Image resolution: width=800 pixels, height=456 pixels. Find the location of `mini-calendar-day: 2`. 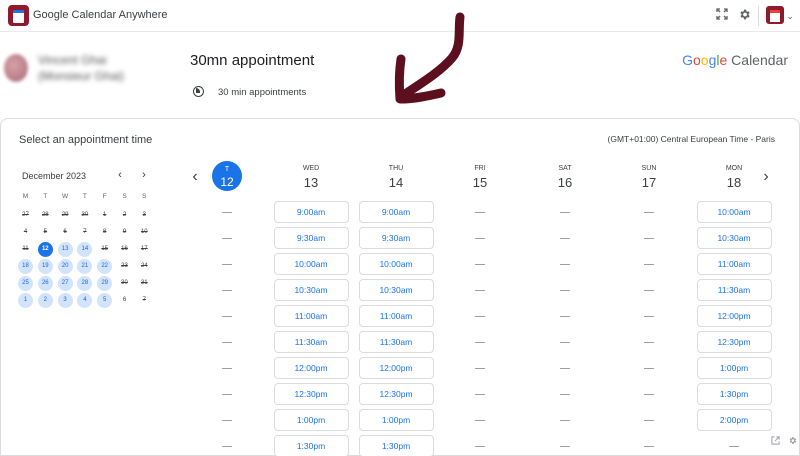

mini-calendar-day: 2 is located at coordinates (45, 300).